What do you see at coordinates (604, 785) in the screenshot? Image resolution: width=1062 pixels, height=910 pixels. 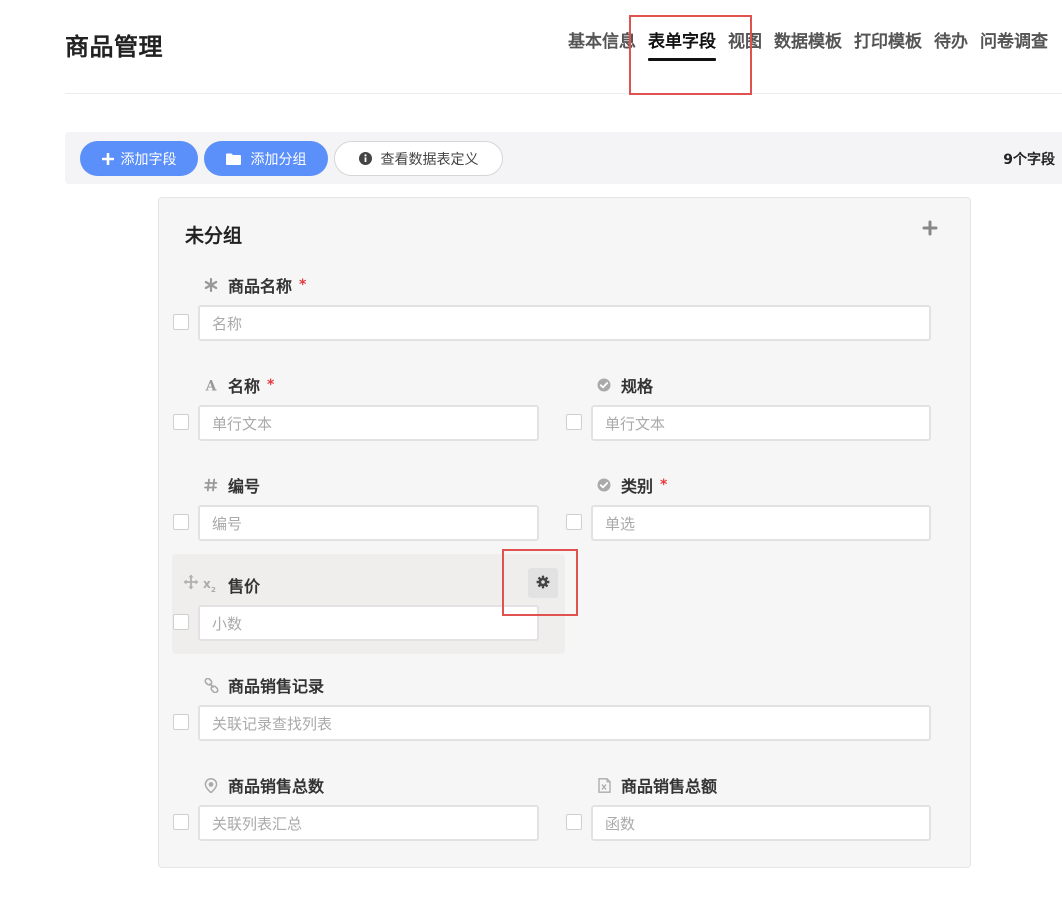 I see `function-icon` at bounding box center [604, 785].